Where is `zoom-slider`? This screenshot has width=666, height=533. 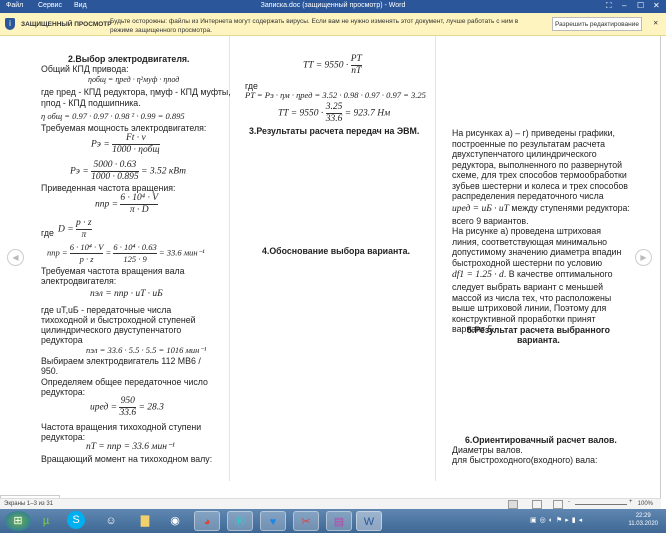 zoom-slider is located at coordinates (601, 504).